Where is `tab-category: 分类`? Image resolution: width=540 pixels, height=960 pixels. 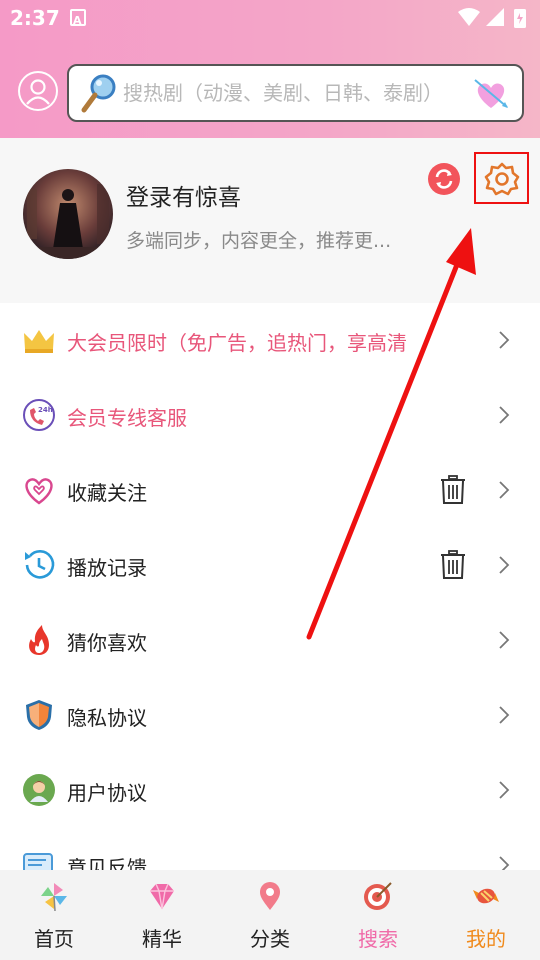 tab-category: 分类 is located at coordinates (270, 915).